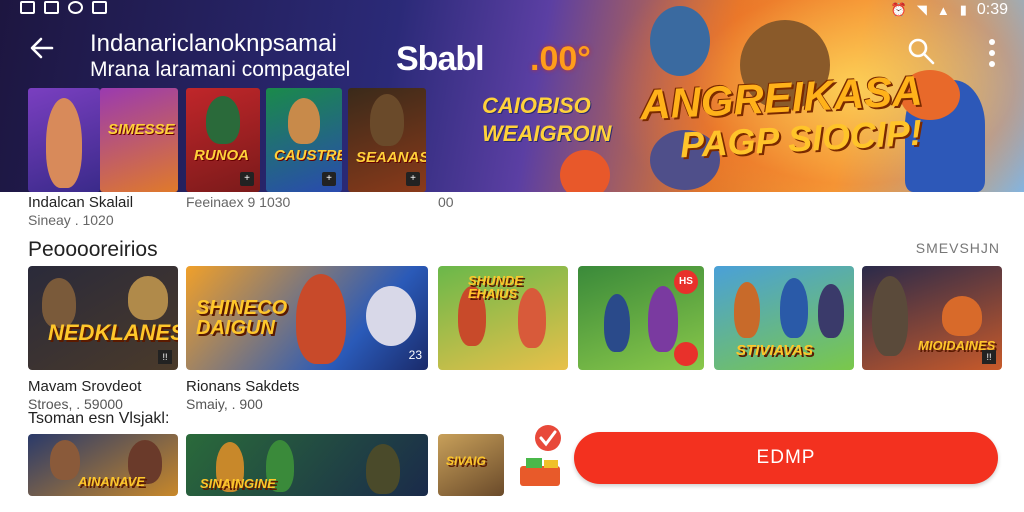 Image resolution: width=1024 pixels, height=512 pixels. What do you see at coordinates (243, 386) in the screenshot?
I see `card-2-title: Rionans Sakdets` at bounding box center [243, 386].